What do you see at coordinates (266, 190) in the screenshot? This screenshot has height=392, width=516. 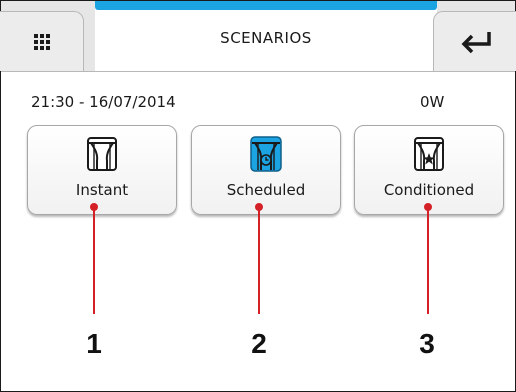 I see `scheduled-label: Scheduled` at bounding box center [266, 190].